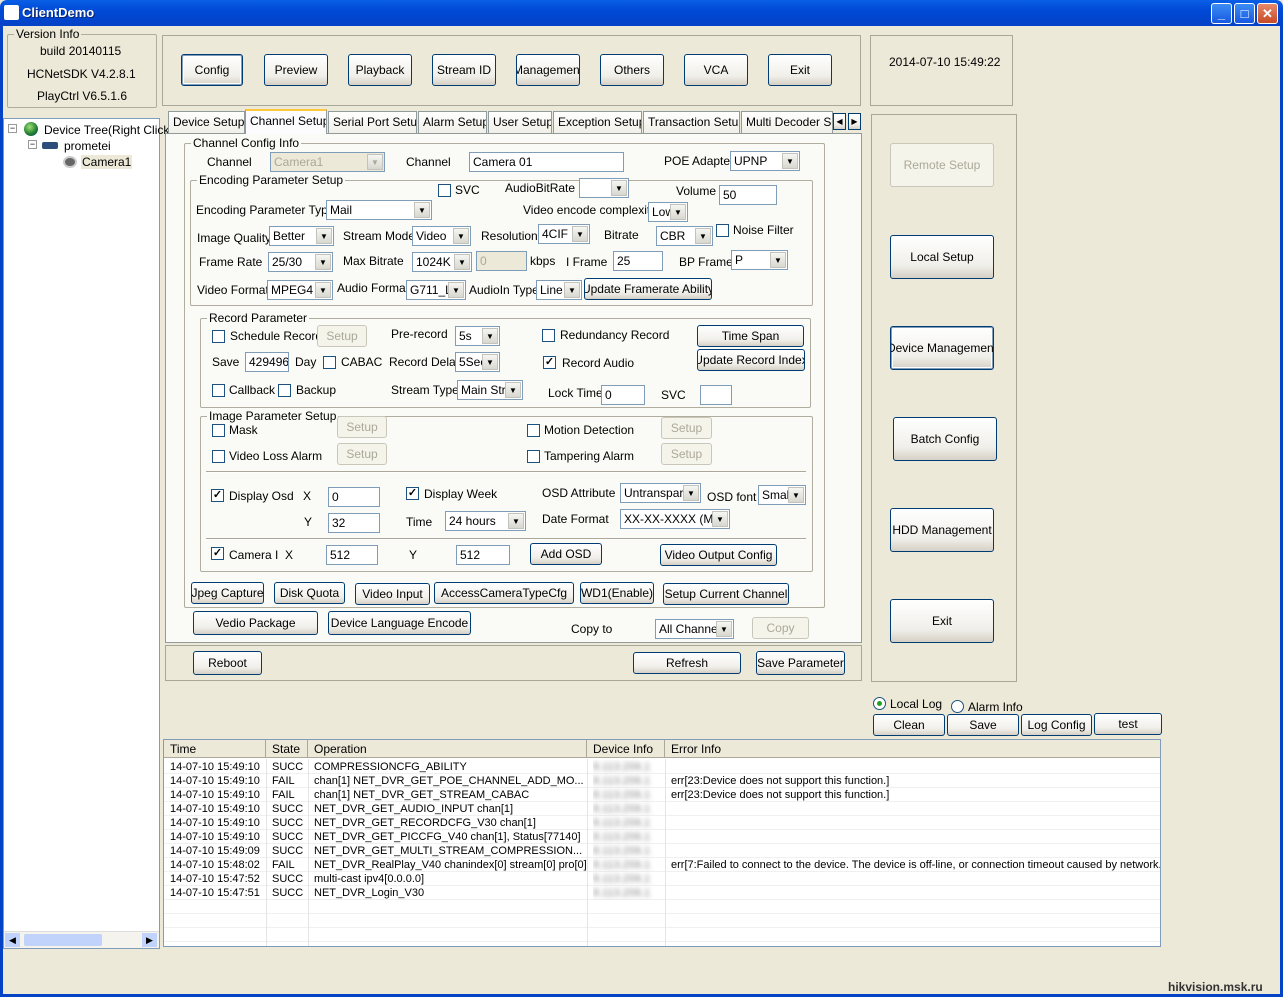  Describe the element at coordinates (286, 121) in the screenshot. I see `tab-channel-setup: Channel Setup` at that location.